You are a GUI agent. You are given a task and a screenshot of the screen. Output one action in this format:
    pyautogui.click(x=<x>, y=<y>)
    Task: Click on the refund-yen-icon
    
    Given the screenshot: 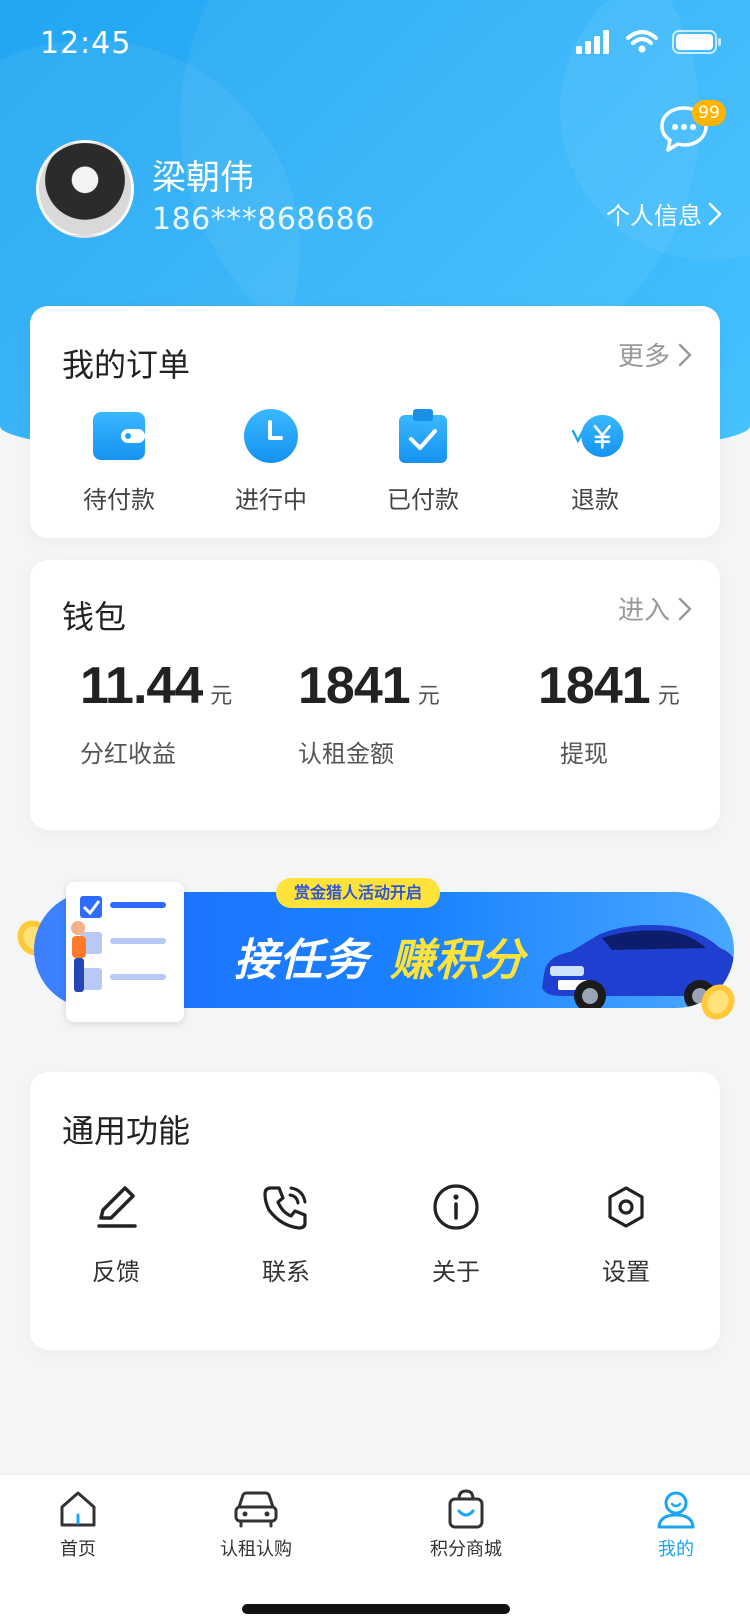 What is the action you would take?
    pyautogui.click(x=597, y=436)
    